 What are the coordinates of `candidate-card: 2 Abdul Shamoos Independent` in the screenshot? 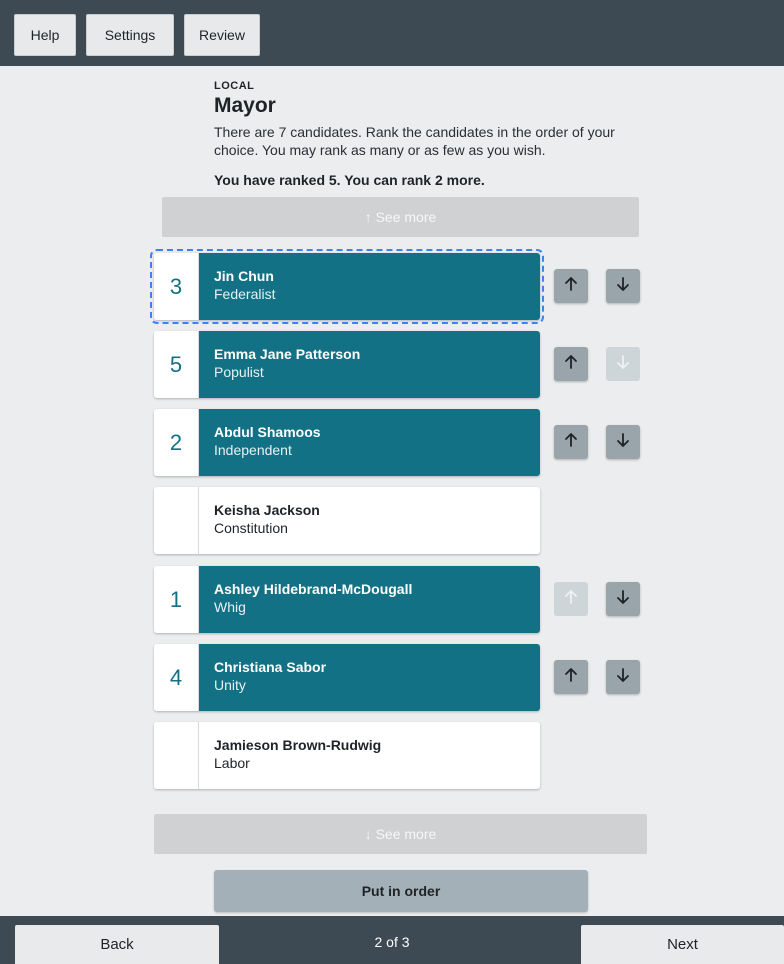 It's located at (347, 442).